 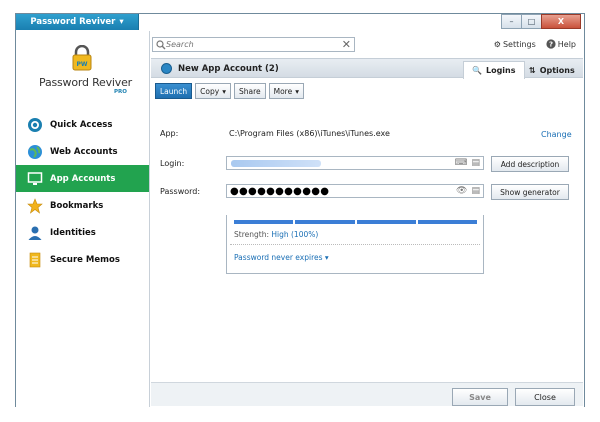 What do you see at coordinates (355, 191) in the screenshot?
I see `password-field: ●●●●●●●●●●● 👁 ▤` at bounding box center [355, 191].